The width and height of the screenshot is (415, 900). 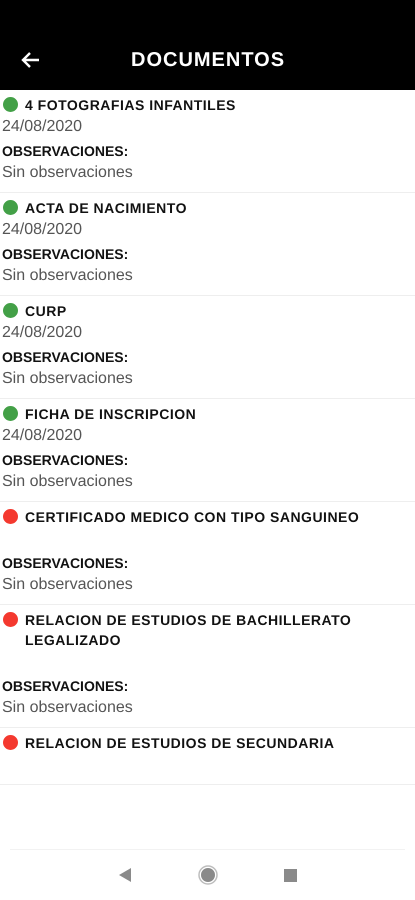 What do you see at coordinates (192, 517) in the screenshot?
I see `document-name: CERTIFICADO MEDICO CON TIPO SANGUINEO` at bounding box center [192, 517].